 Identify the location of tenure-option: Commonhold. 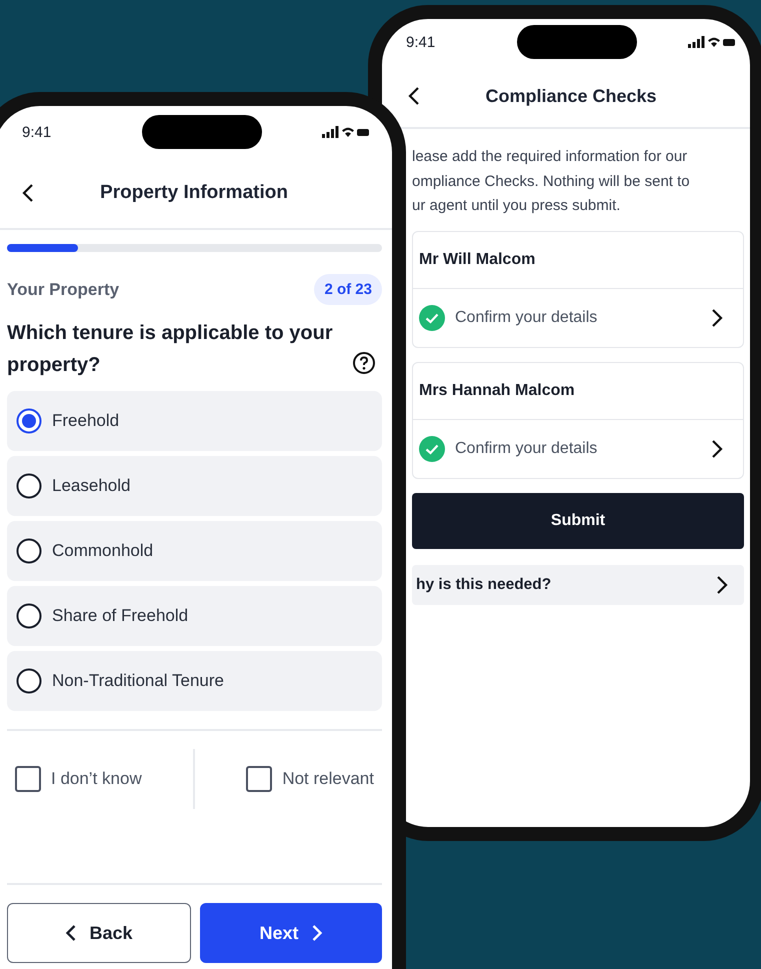
(194, 551).